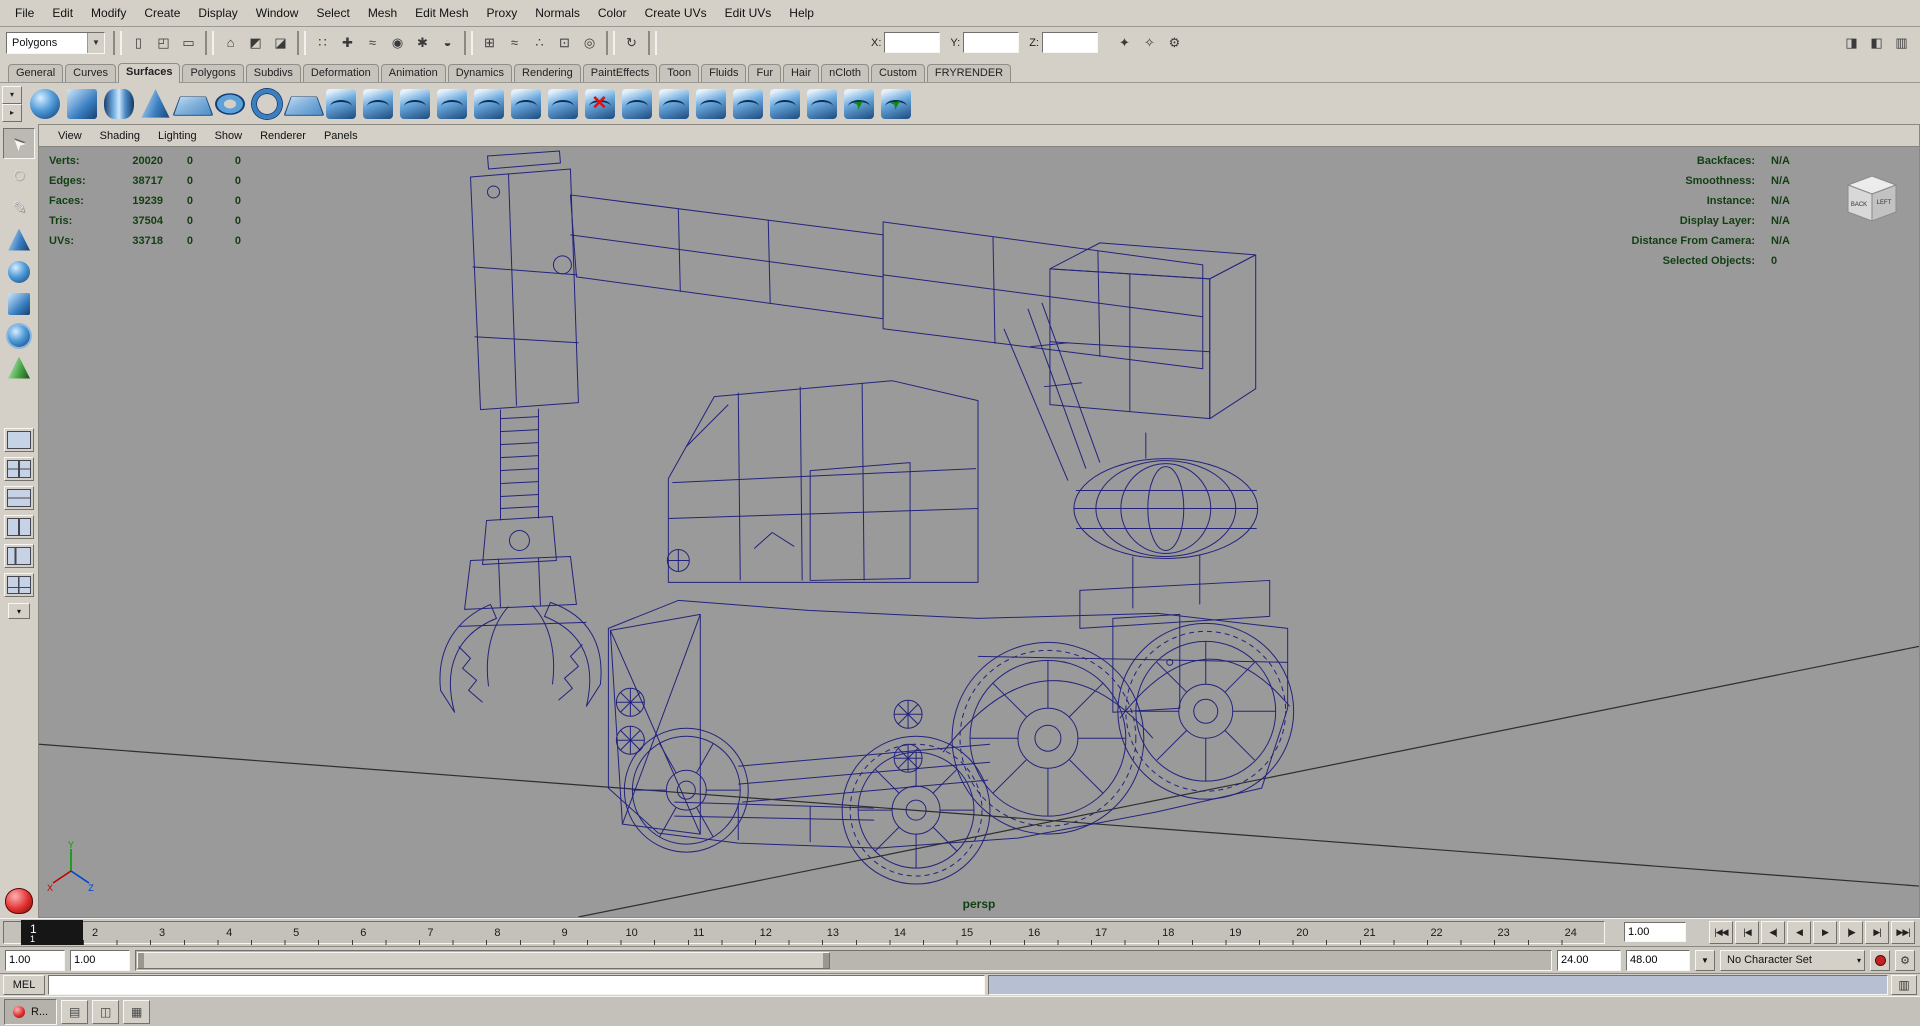  Describe the element at coordinates (273, 73) in the screenshot. I see `shelf-tab-subdivs: Subdivs` at that location.